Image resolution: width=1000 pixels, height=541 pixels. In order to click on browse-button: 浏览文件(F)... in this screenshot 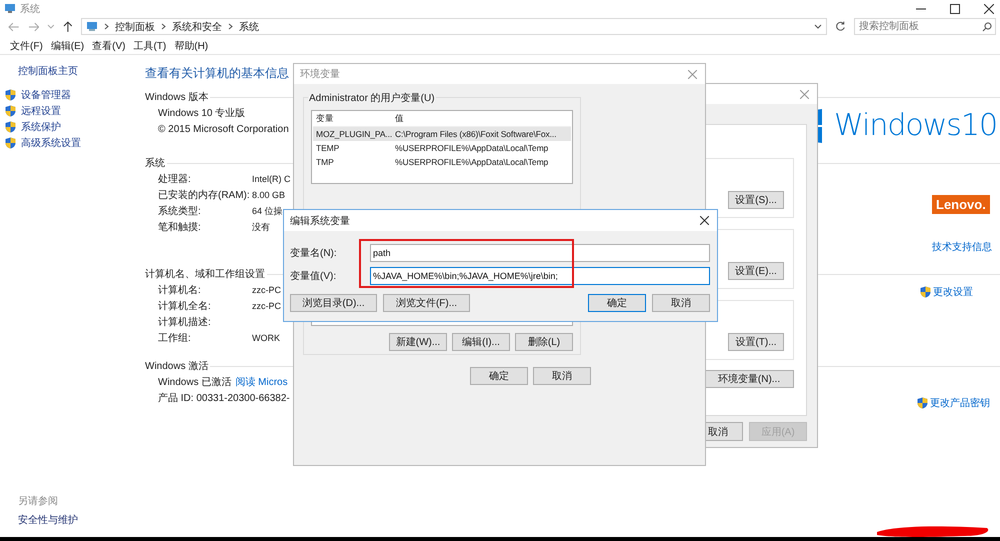, I will do `click(426, 303)`.